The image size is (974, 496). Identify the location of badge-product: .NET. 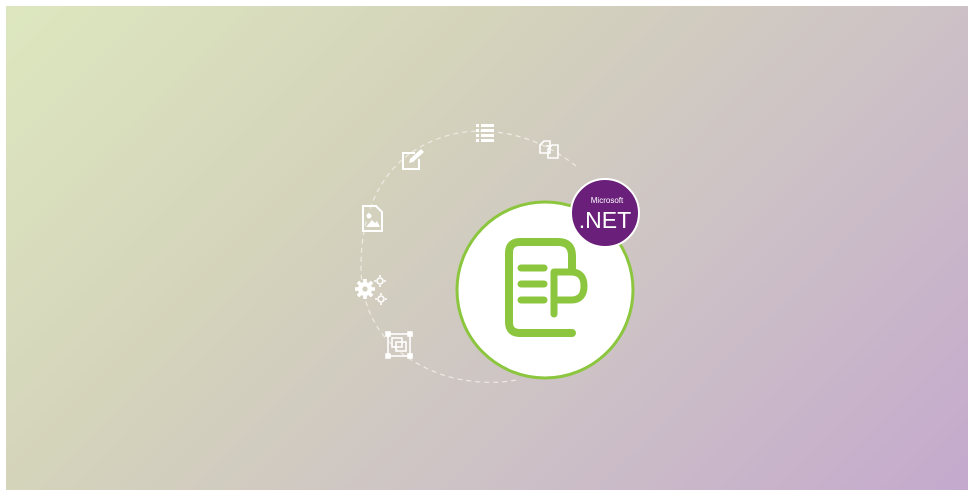
(605, 220).